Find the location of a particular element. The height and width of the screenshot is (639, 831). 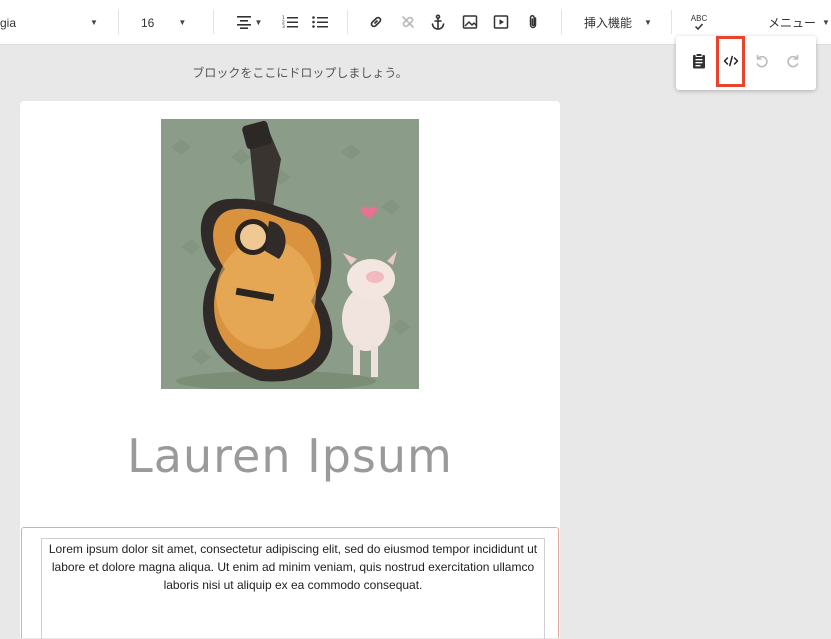

guitar-pig-illustration is located at coordinates (290, 254).